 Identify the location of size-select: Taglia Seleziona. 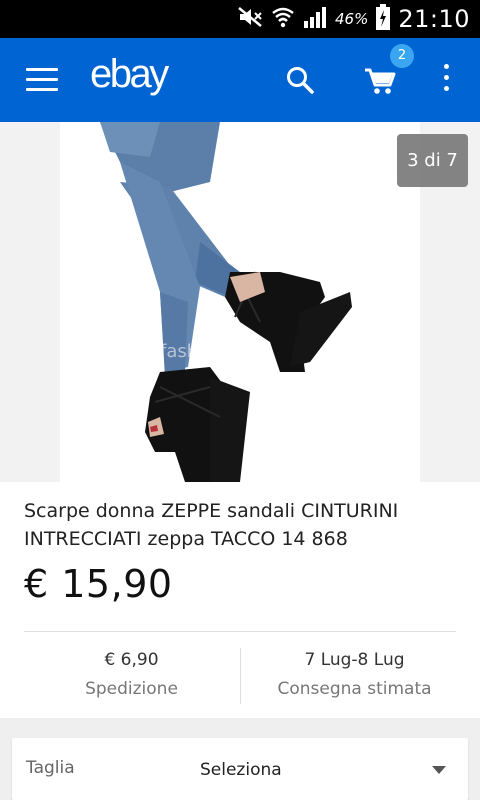
(240, 769).